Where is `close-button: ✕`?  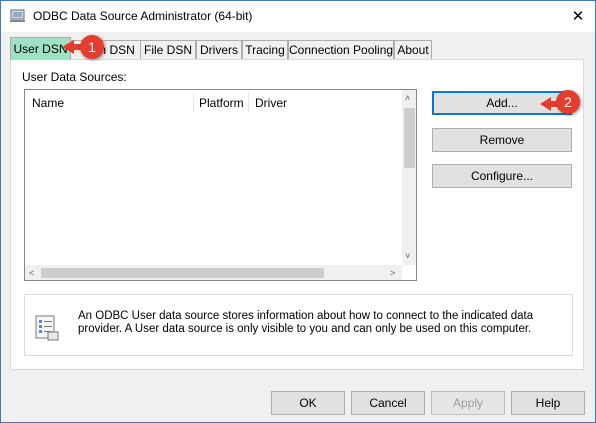
close-button: ✕ is located at coordinates (578, 17).